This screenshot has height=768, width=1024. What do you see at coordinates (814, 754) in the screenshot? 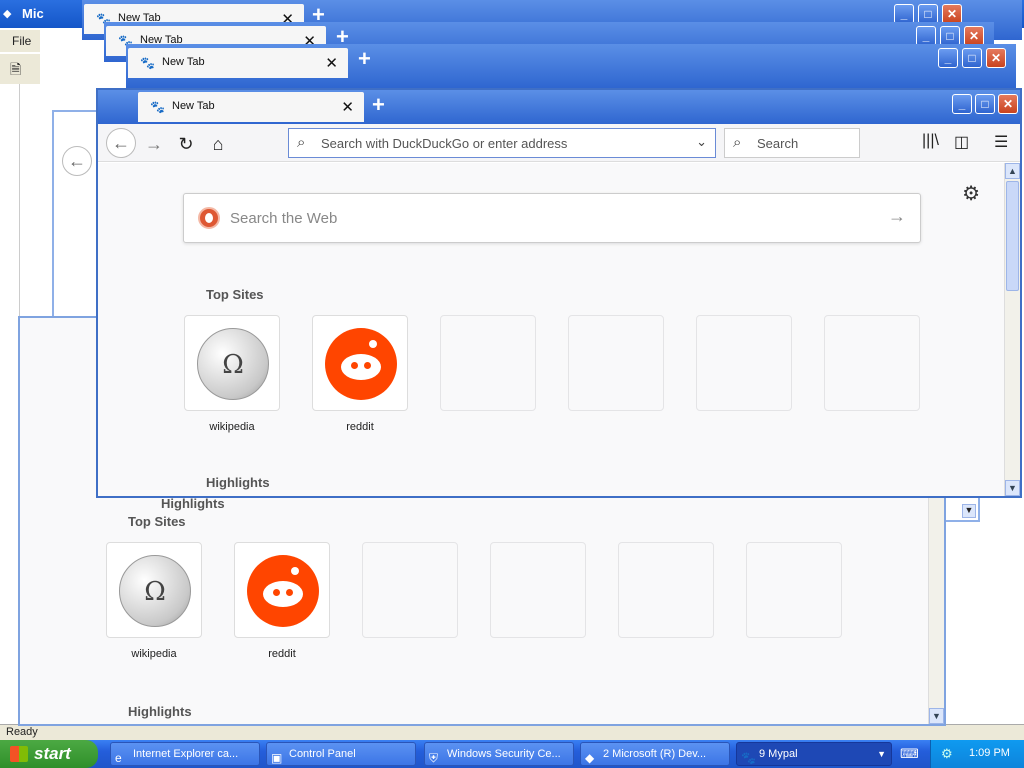
I see `taskbar-item-mypal: 🐾 9 Mypal ▼` at bounding box center [814, 754].